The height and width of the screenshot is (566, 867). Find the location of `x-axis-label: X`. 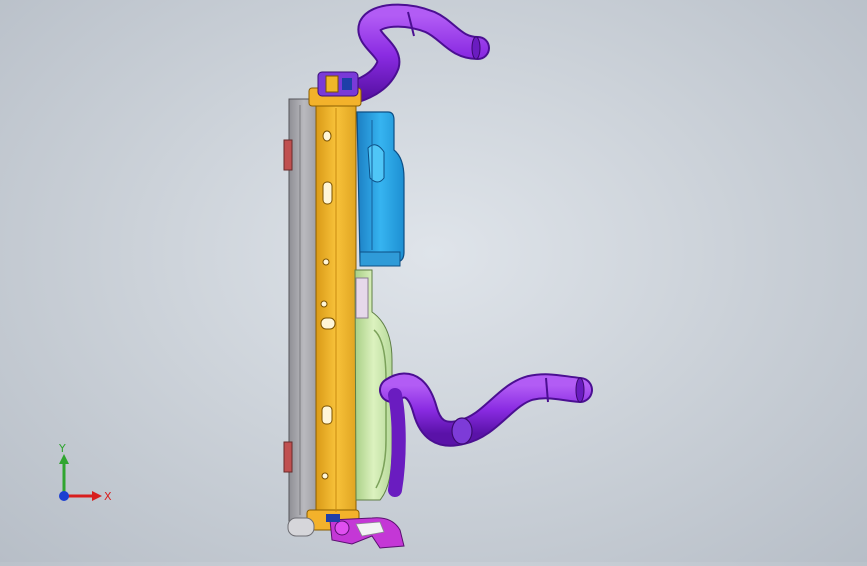

x-axis-label: X is located at coordinates (108, 496).